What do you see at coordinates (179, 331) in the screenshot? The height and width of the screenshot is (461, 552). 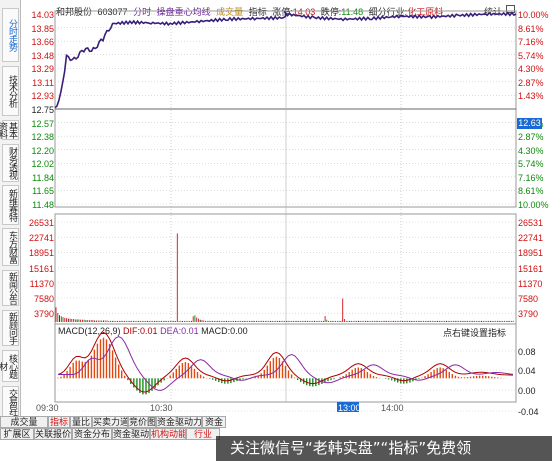 I see `macd-dea: DEA:0.01` at bounding box center [179, 331].